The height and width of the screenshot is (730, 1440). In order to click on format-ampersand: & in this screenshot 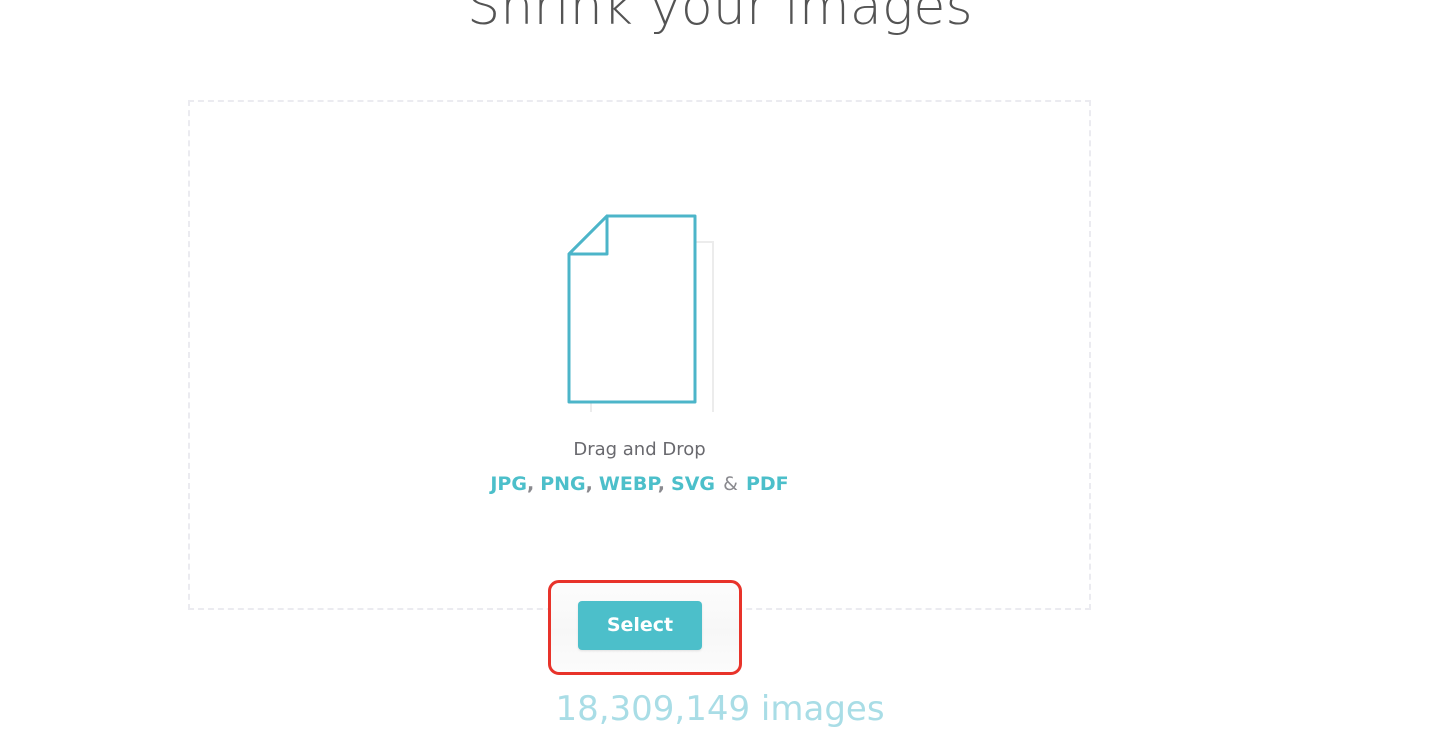, I will do `click(730, 484)`.